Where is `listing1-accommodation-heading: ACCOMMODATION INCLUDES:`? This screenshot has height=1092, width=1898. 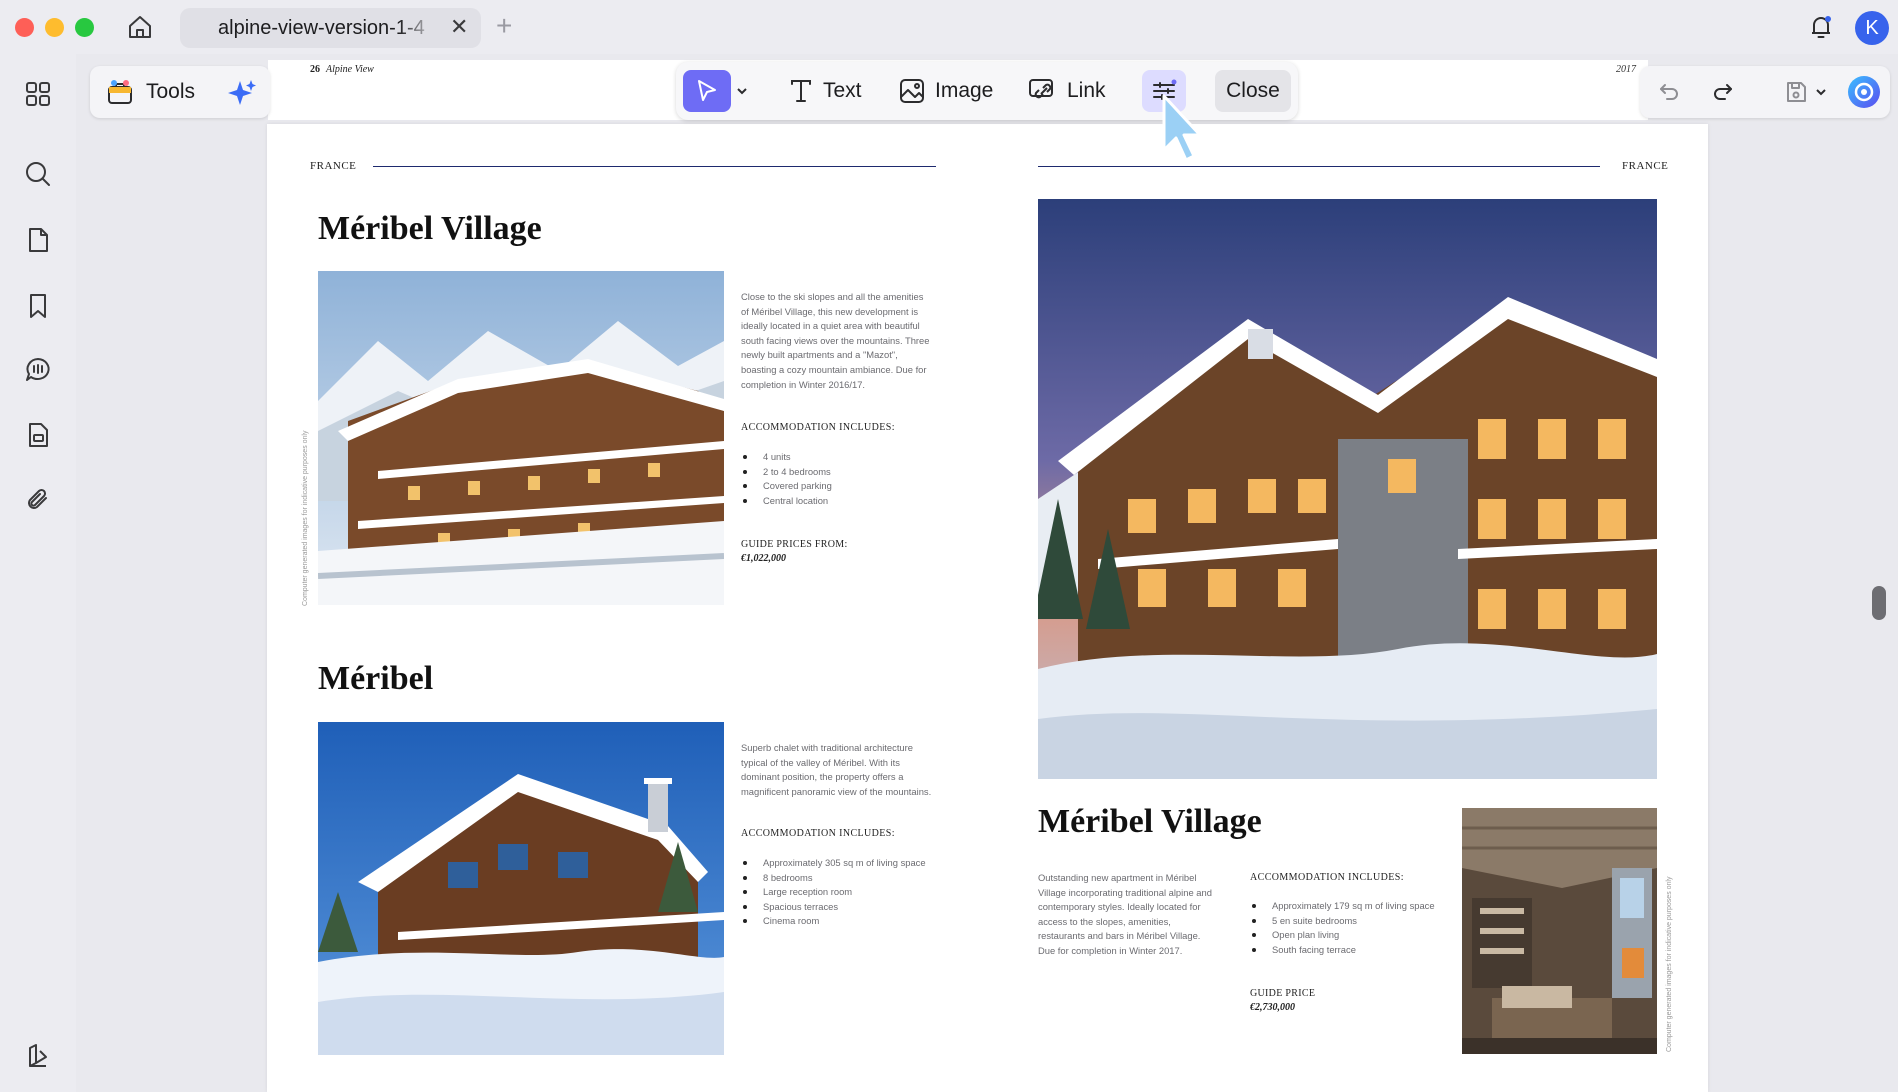
listing1-accommodation-heading: ACCOMMODATION INCLUDES: is located at coordinates (818, 427).